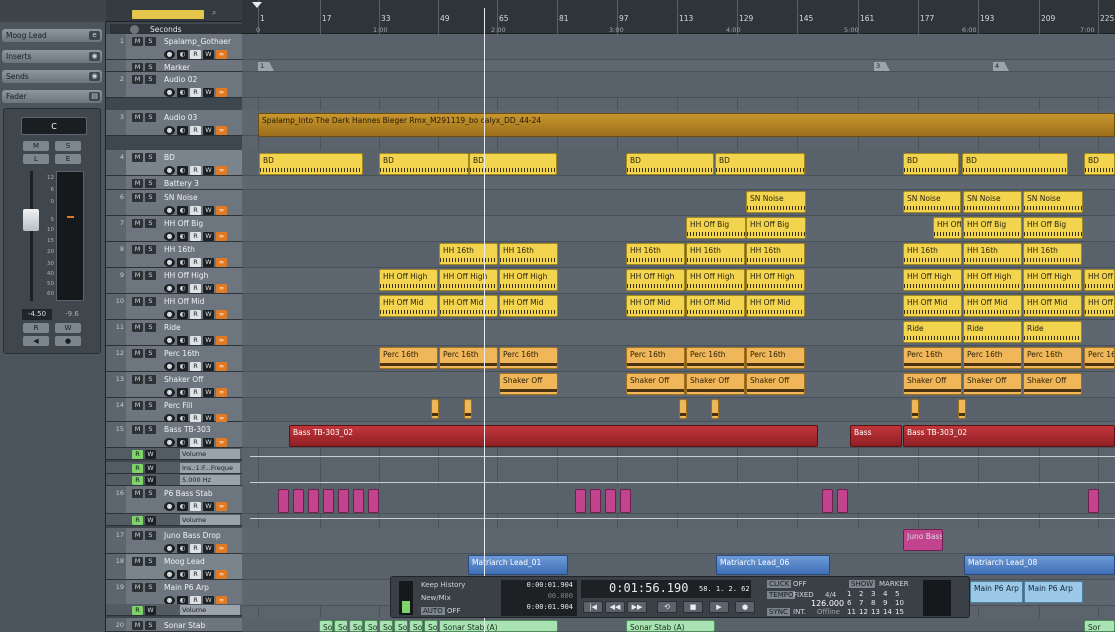  I want to click on marker-number-button: 6, so click(849, 603).